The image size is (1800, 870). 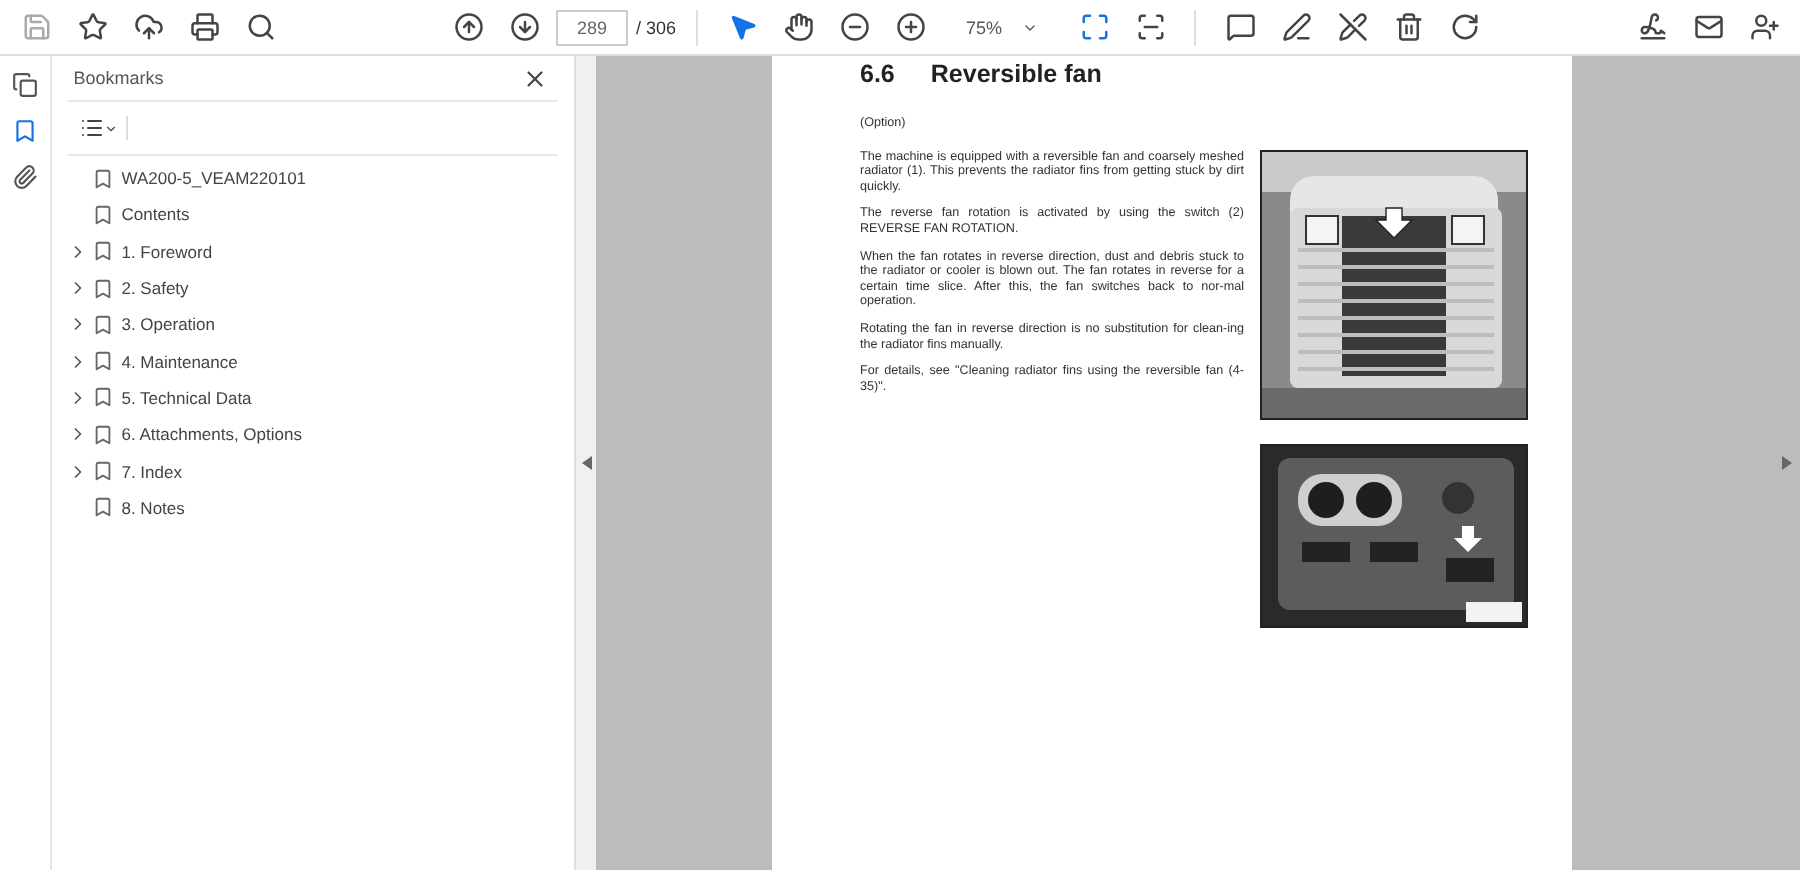 What do you see at coordinates (1016, 74) in the screenshot?
I see `section-title: Reversible fan` at bounding box center [1016, 74].